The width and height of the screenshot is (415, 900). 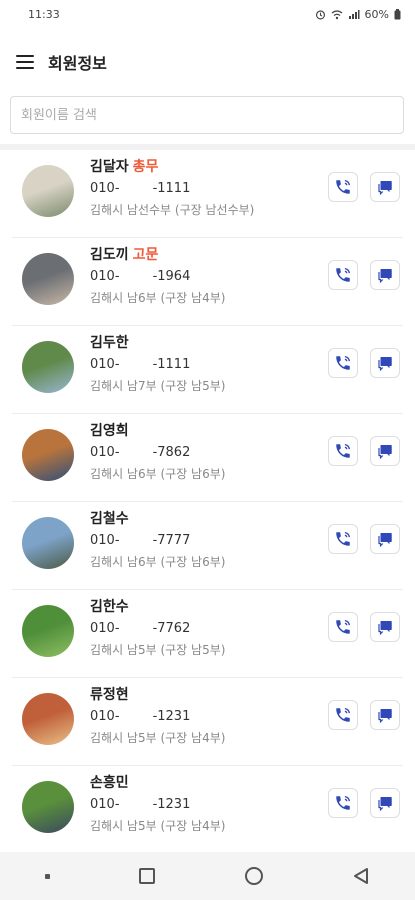 What do you see at coordinates (207, 876) in the screenshot?
I see `system-nav-bar` at bounding box center [207, 876].